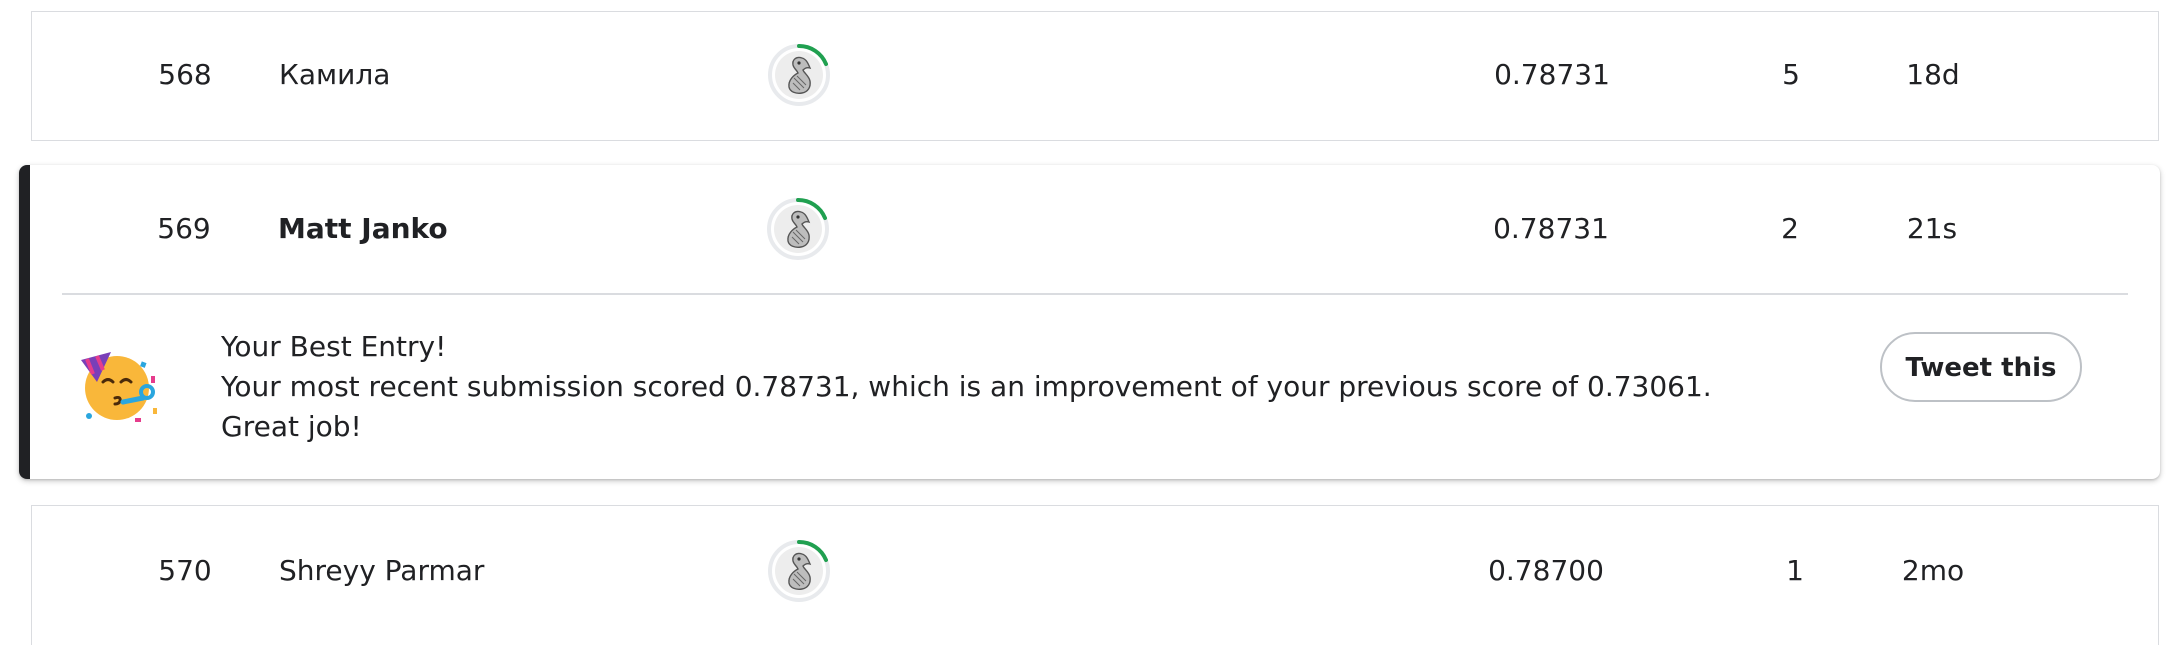 This screenshot has height=645, width=2173. Describe the element at coordinates (1795, 570) in the screenshot. I see `entries-cell: 1` at that location.